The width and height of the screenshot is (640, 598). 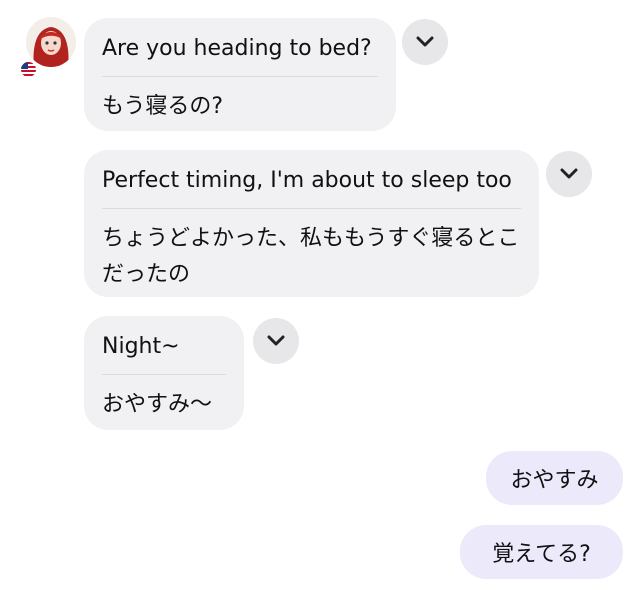 I want to click on outgoing-message: 覚えてる?, so click(x=541, y=552).